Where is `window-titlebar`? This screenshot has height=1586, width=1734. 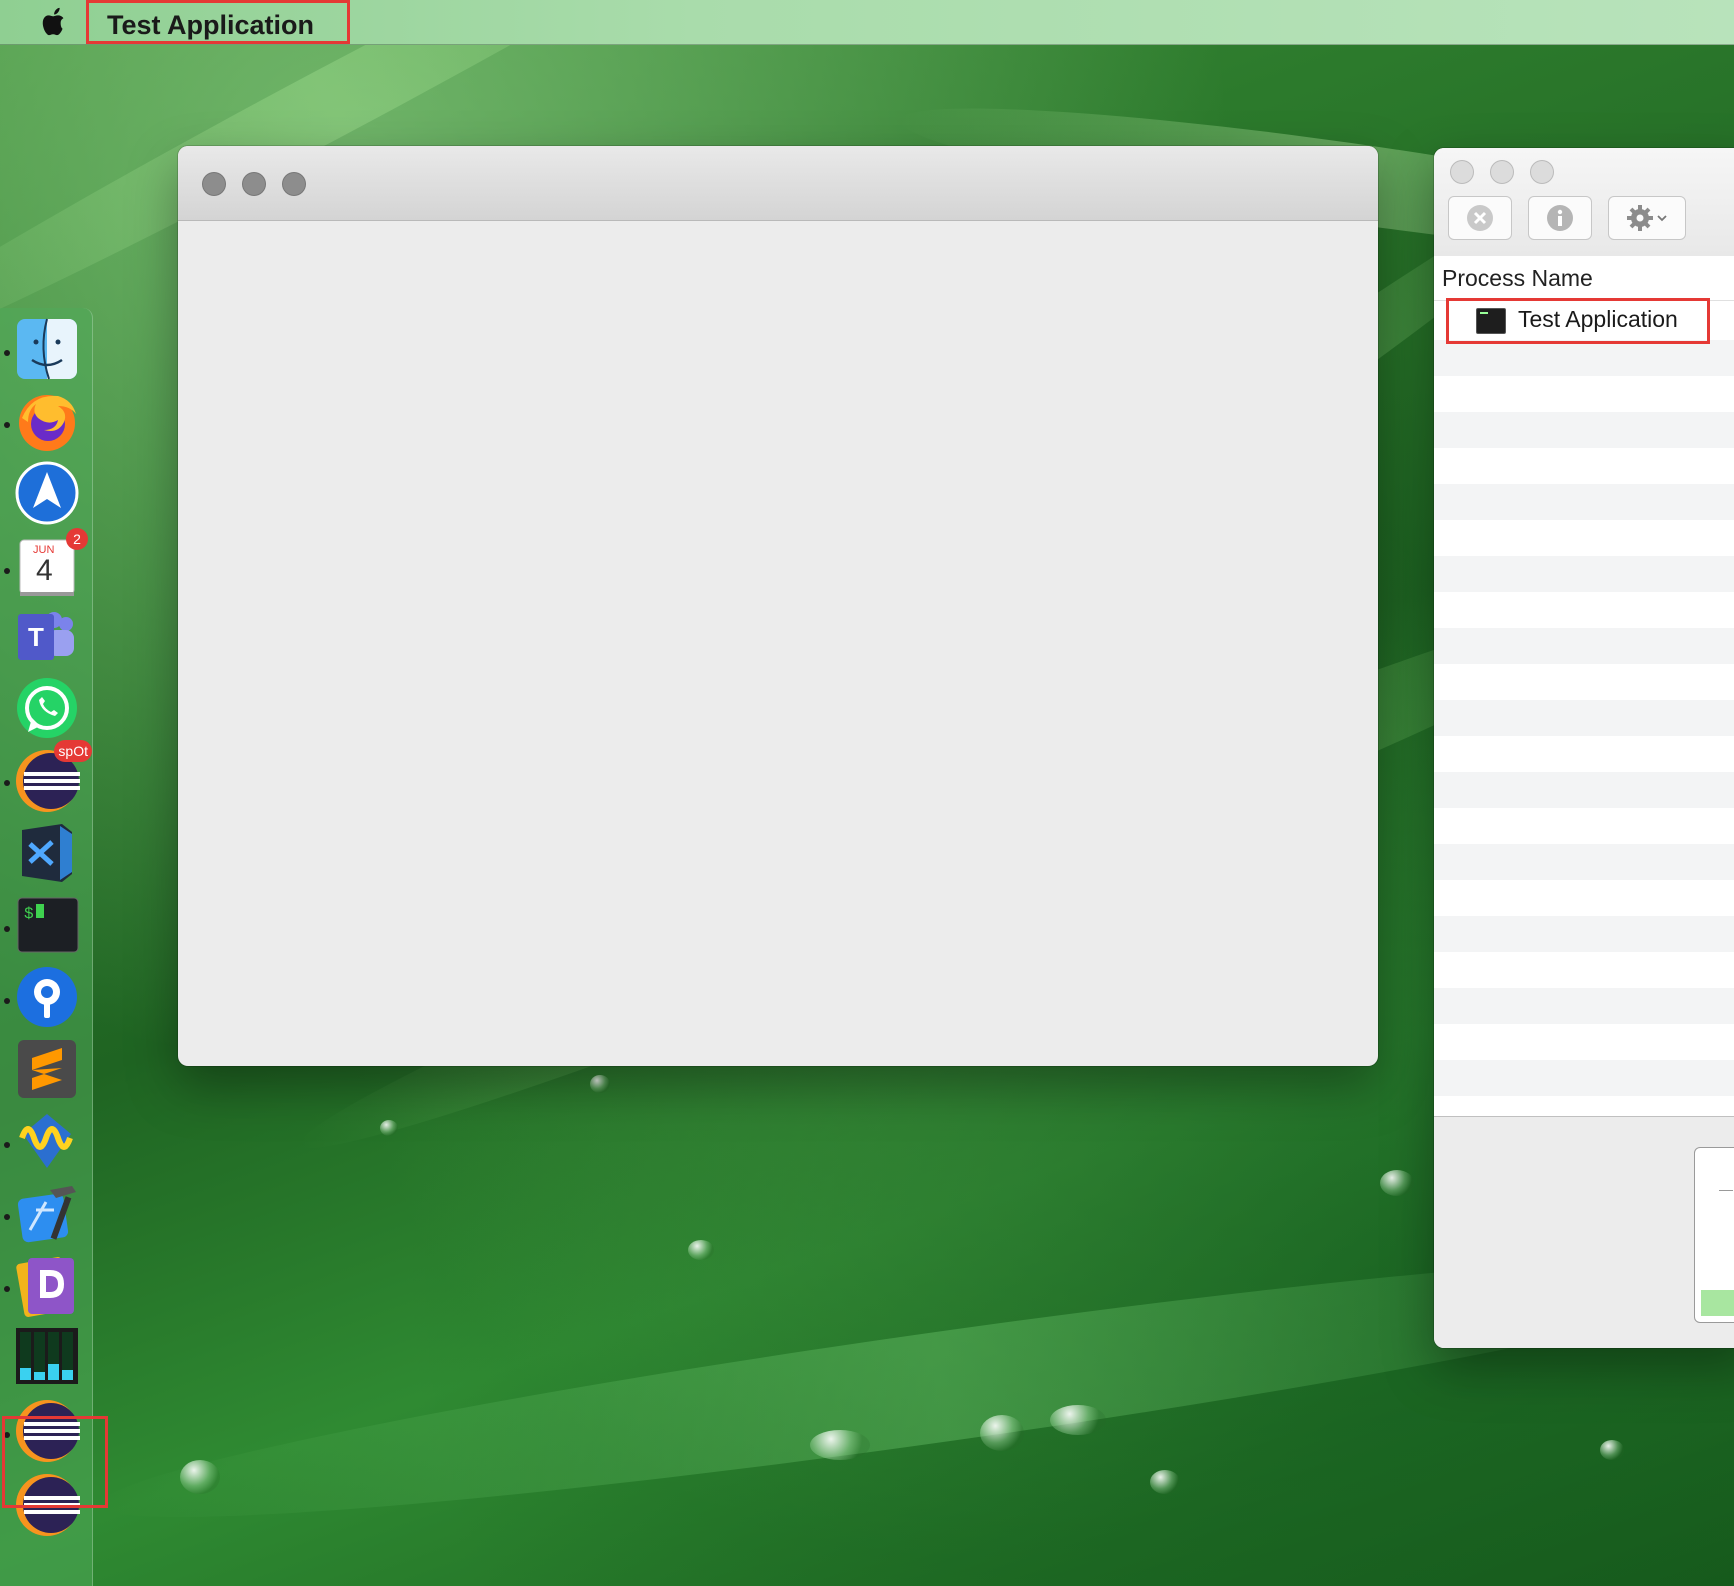 window-titlebar is located at coordinates (778, 183).